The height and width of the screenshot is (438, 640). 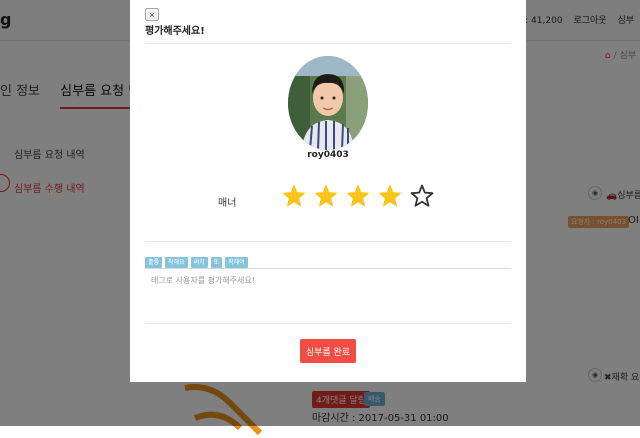 What do you see at coordinates (328, 351) in the screenshot?
I see `complete-errand-button: 심부름 완료` at bounding box center [328, 351].